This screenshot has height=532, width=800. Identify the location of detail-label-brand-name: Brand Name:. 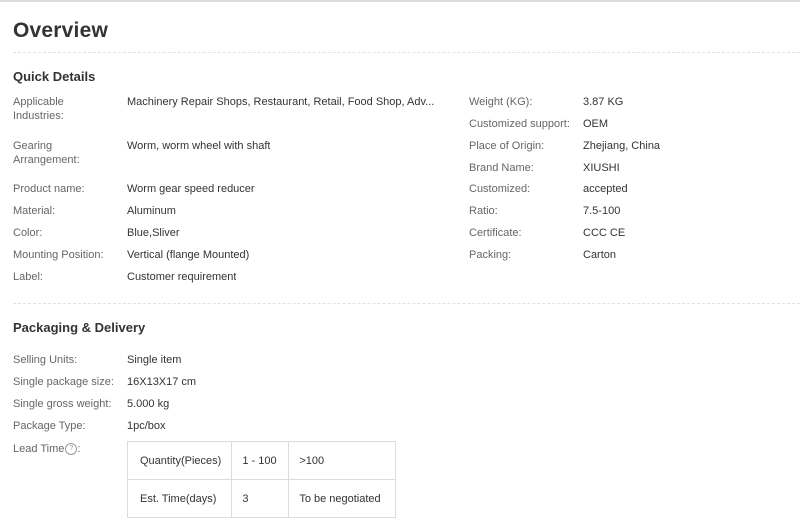
(501, 168).